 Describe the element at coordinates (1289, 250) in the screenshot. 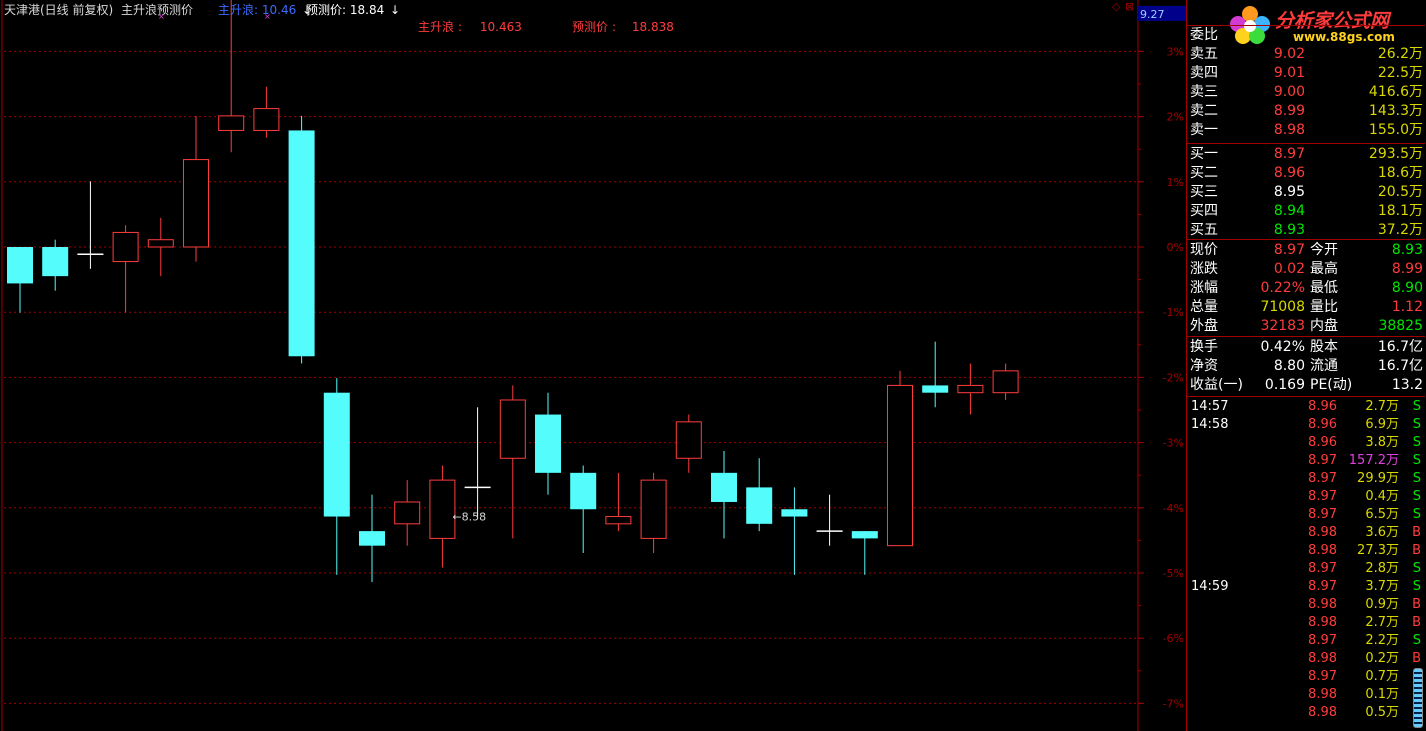

I see `stat-value: 8.97` at that location.